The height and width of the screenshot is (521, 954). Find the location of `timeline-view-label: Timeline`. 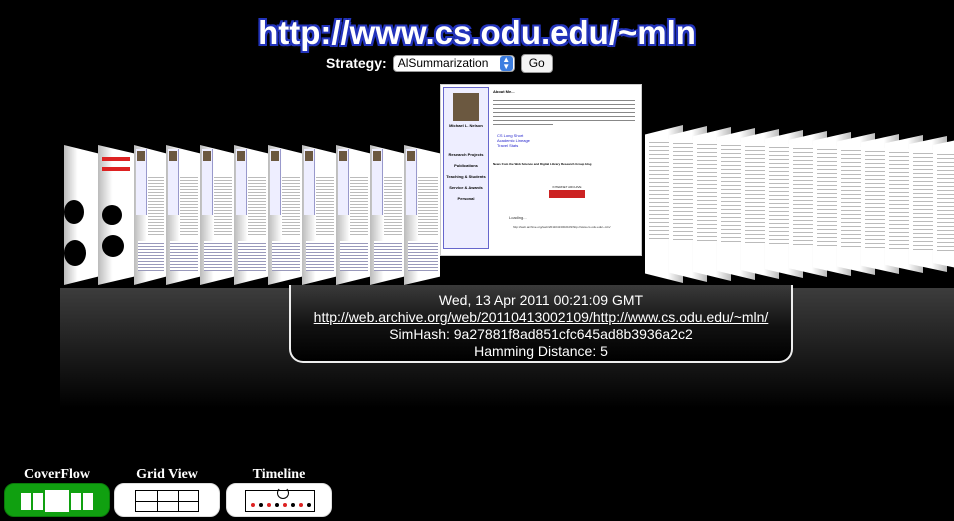

timeline-view-label: Timeline is located at coordinates (279, 474).